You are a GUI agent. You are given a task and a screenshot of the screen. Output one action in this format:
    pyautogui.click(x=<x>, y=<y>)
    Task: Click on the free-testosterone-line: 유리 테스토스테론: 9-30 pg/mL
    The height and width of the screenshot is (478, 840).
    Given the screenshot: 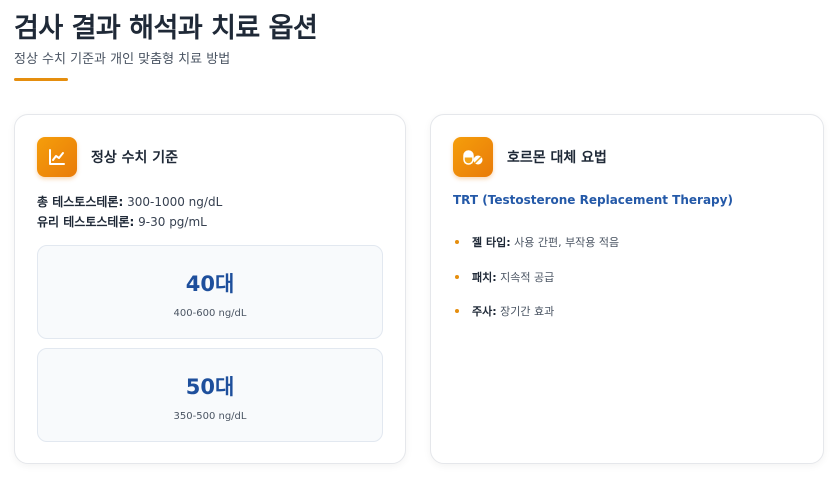 What is the action you would take?
    pyautogui.click(x=122, y=221)
    